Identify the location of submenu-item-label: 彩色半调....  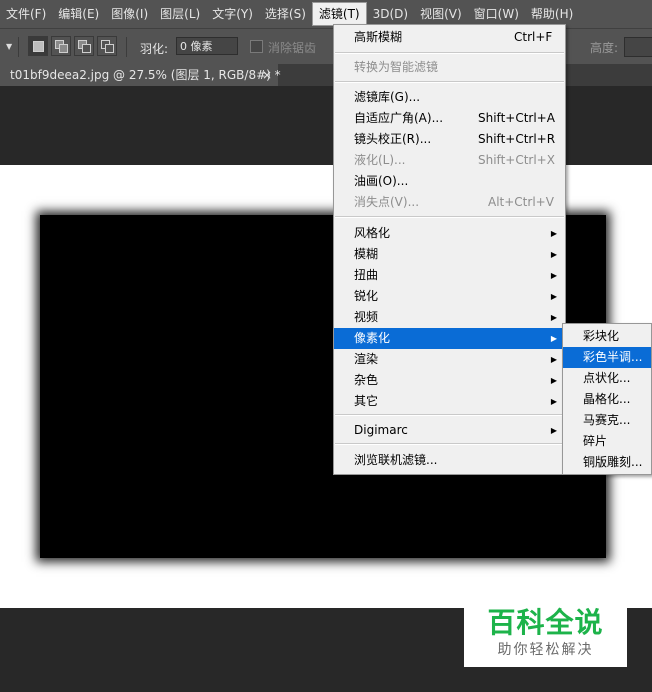
(613, 357).